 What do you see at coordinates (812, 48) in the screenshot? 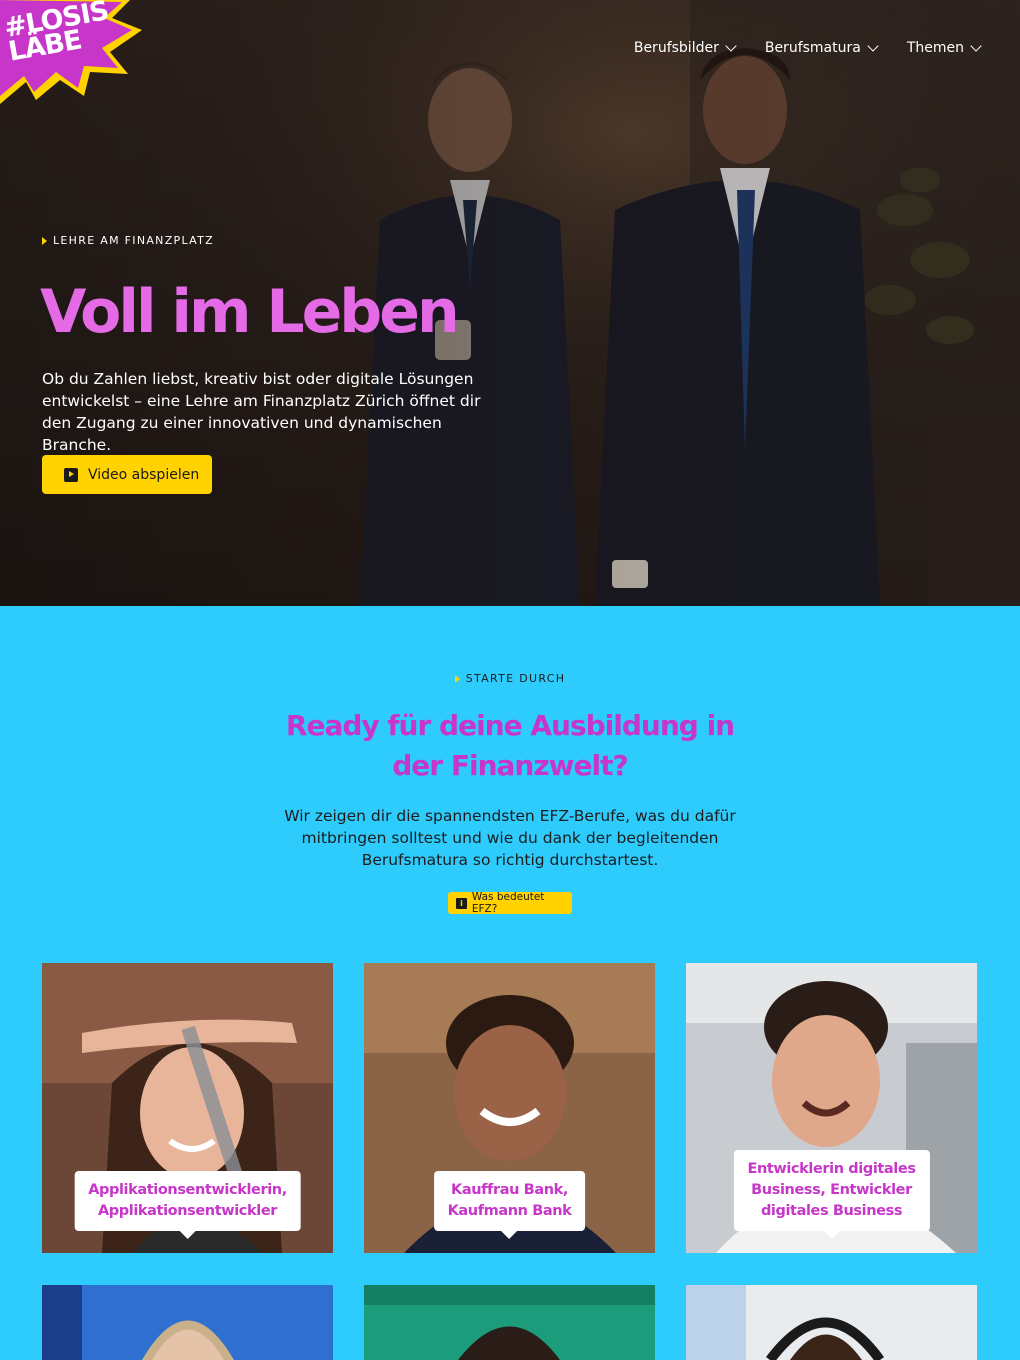
I see `nav-item-label: Berufsmatura` at bounding box center [812, 48].